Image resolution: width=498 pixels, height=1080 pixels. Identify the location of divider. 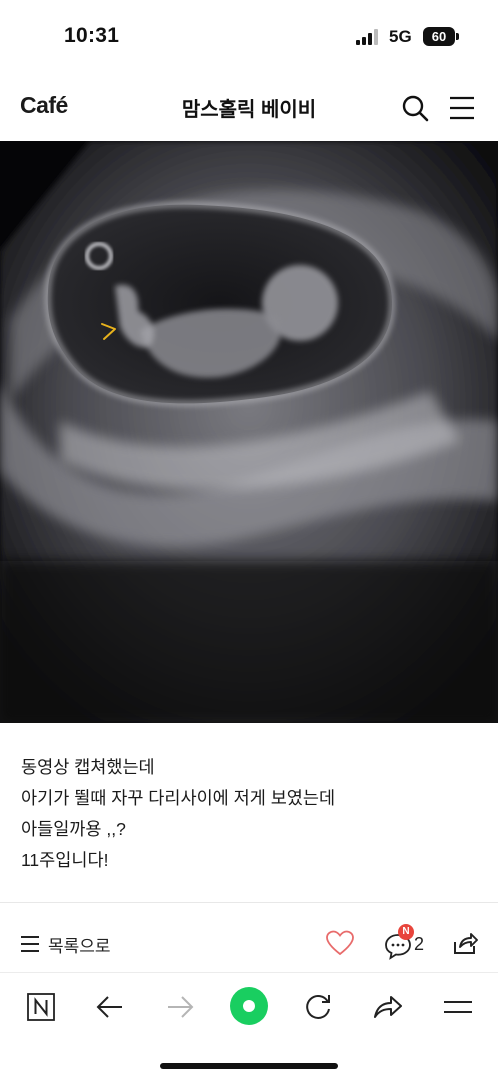
(249, 908).